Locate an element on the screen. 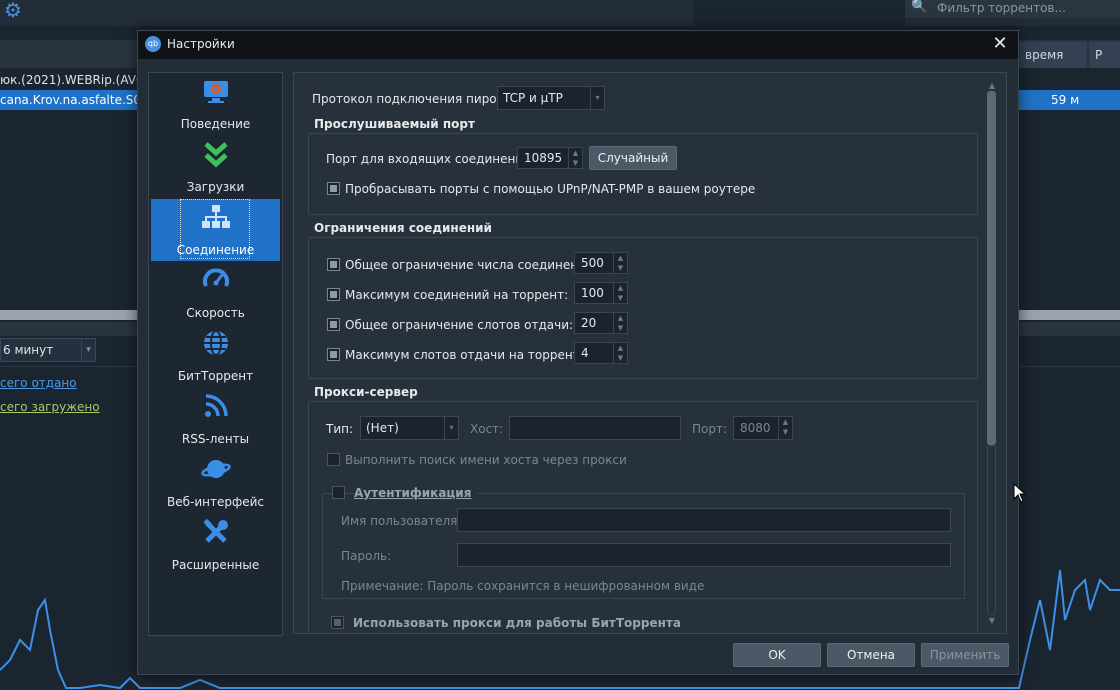 This screenshot has height=690, width=1120. proxy-hostname-lookup-checkbox is located at coordinates (333, 459).